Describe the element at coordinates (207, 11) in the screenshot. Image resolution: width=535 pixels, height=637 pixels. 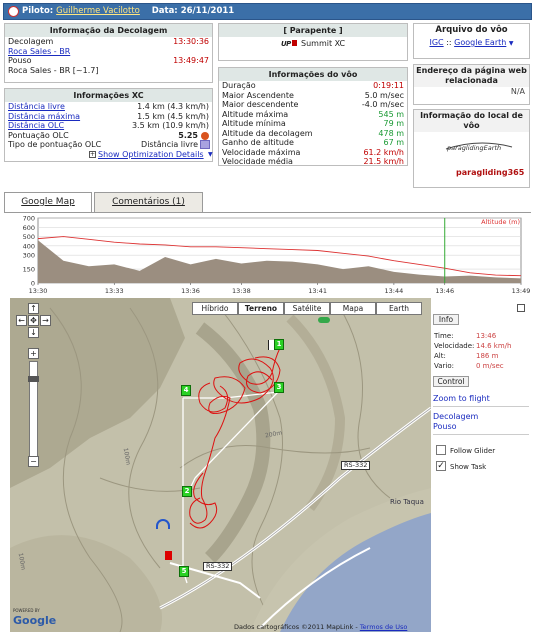
I see `date-value: 26/11/2011` at that location.